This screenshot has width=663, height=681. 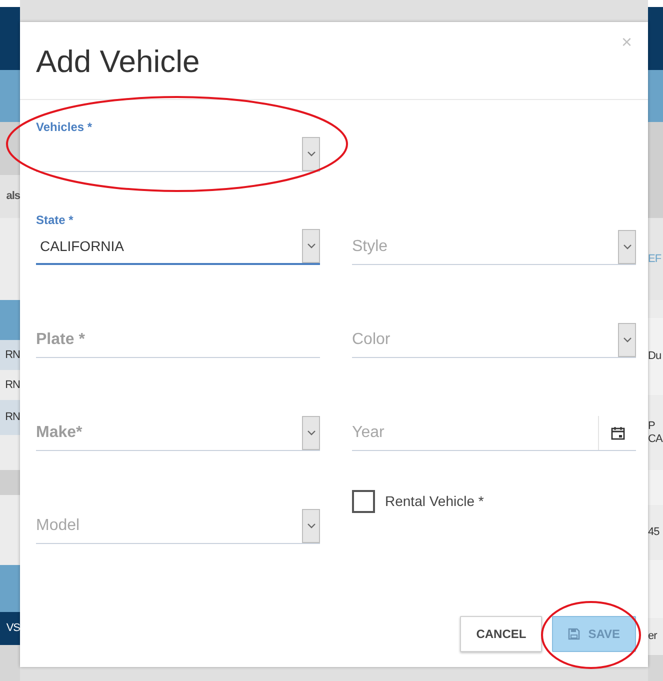 What do you see at coordinates (655, 439) in the screenshot?
I see `background-text: CA` at bounding box center [655, 439].